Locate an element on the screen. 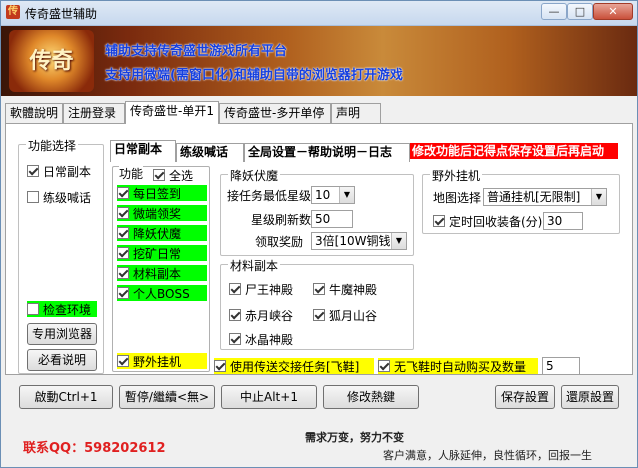  recycle-checkbox: 定时回收装备(分) is located at coordinates (487, 221).